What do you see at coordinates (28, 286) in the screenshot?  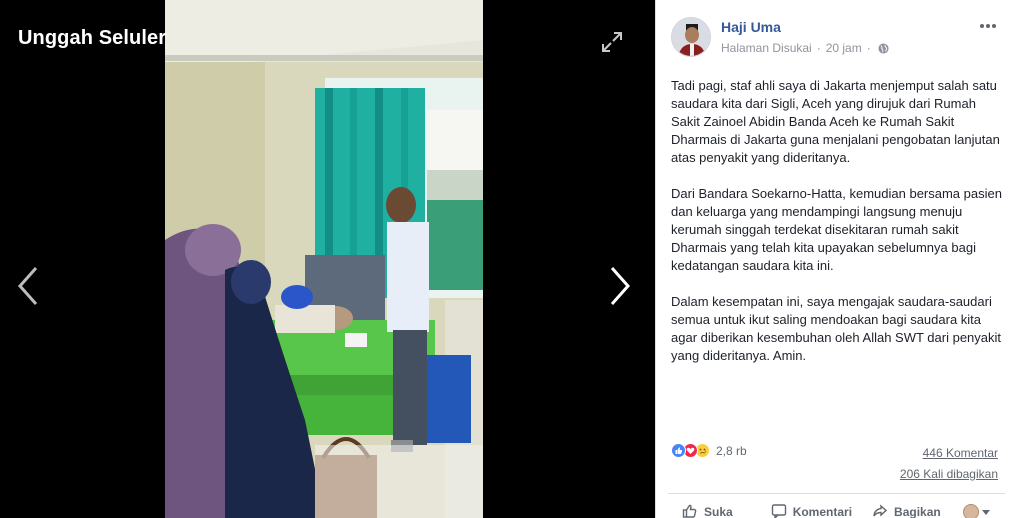 I see `chevron-left-icon` at bounding box center [28, 286].